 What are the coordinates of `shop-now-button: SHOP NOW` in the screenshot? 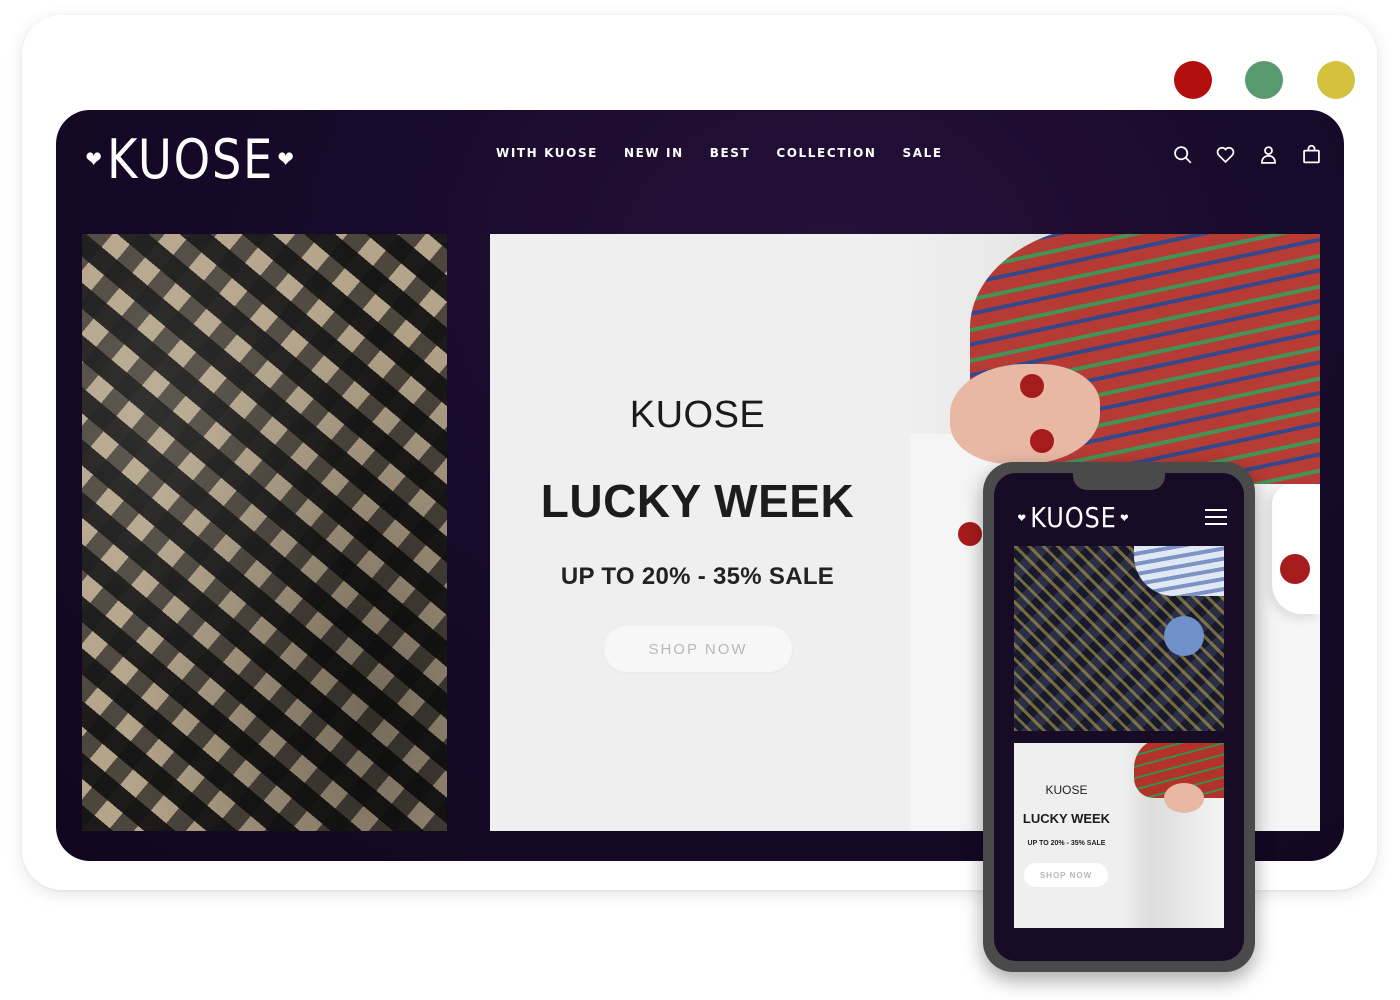 It's located at (698, 649).